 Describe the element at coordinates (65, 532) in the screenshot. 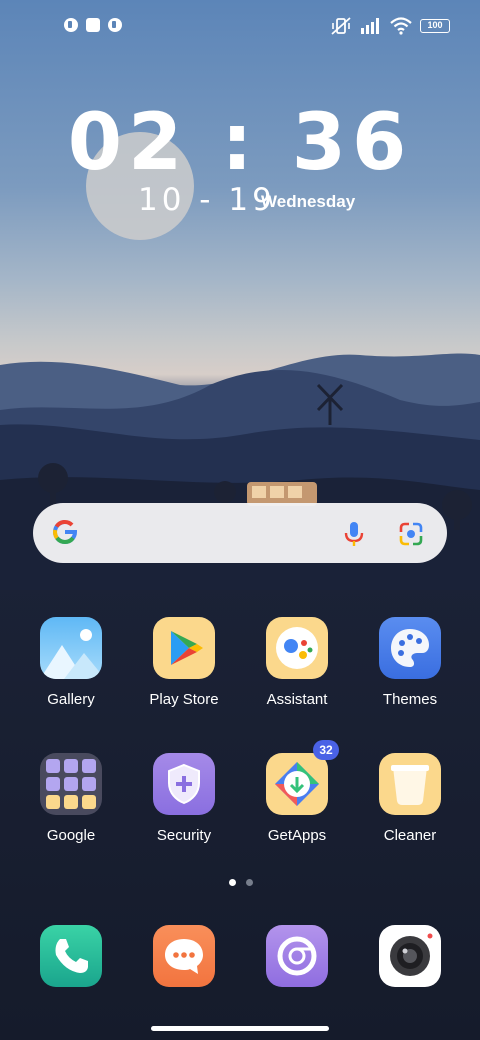

I see `google-g-icon` at that location.